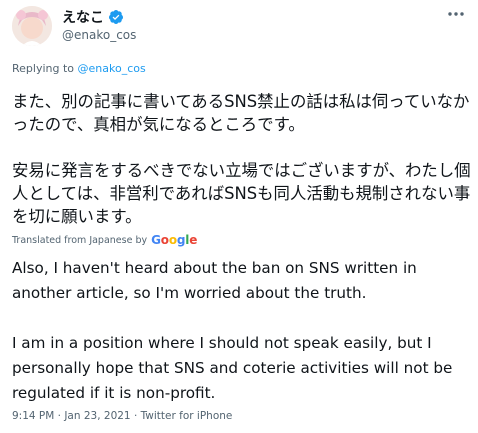  I want to click on replying-to-prefix: Replying to, so click(45, 68).